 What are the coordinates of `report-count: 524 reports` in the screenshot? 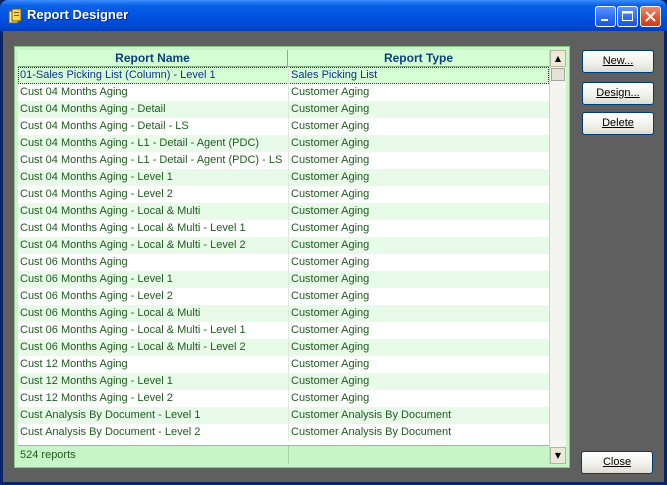 It's located at (48, 455).